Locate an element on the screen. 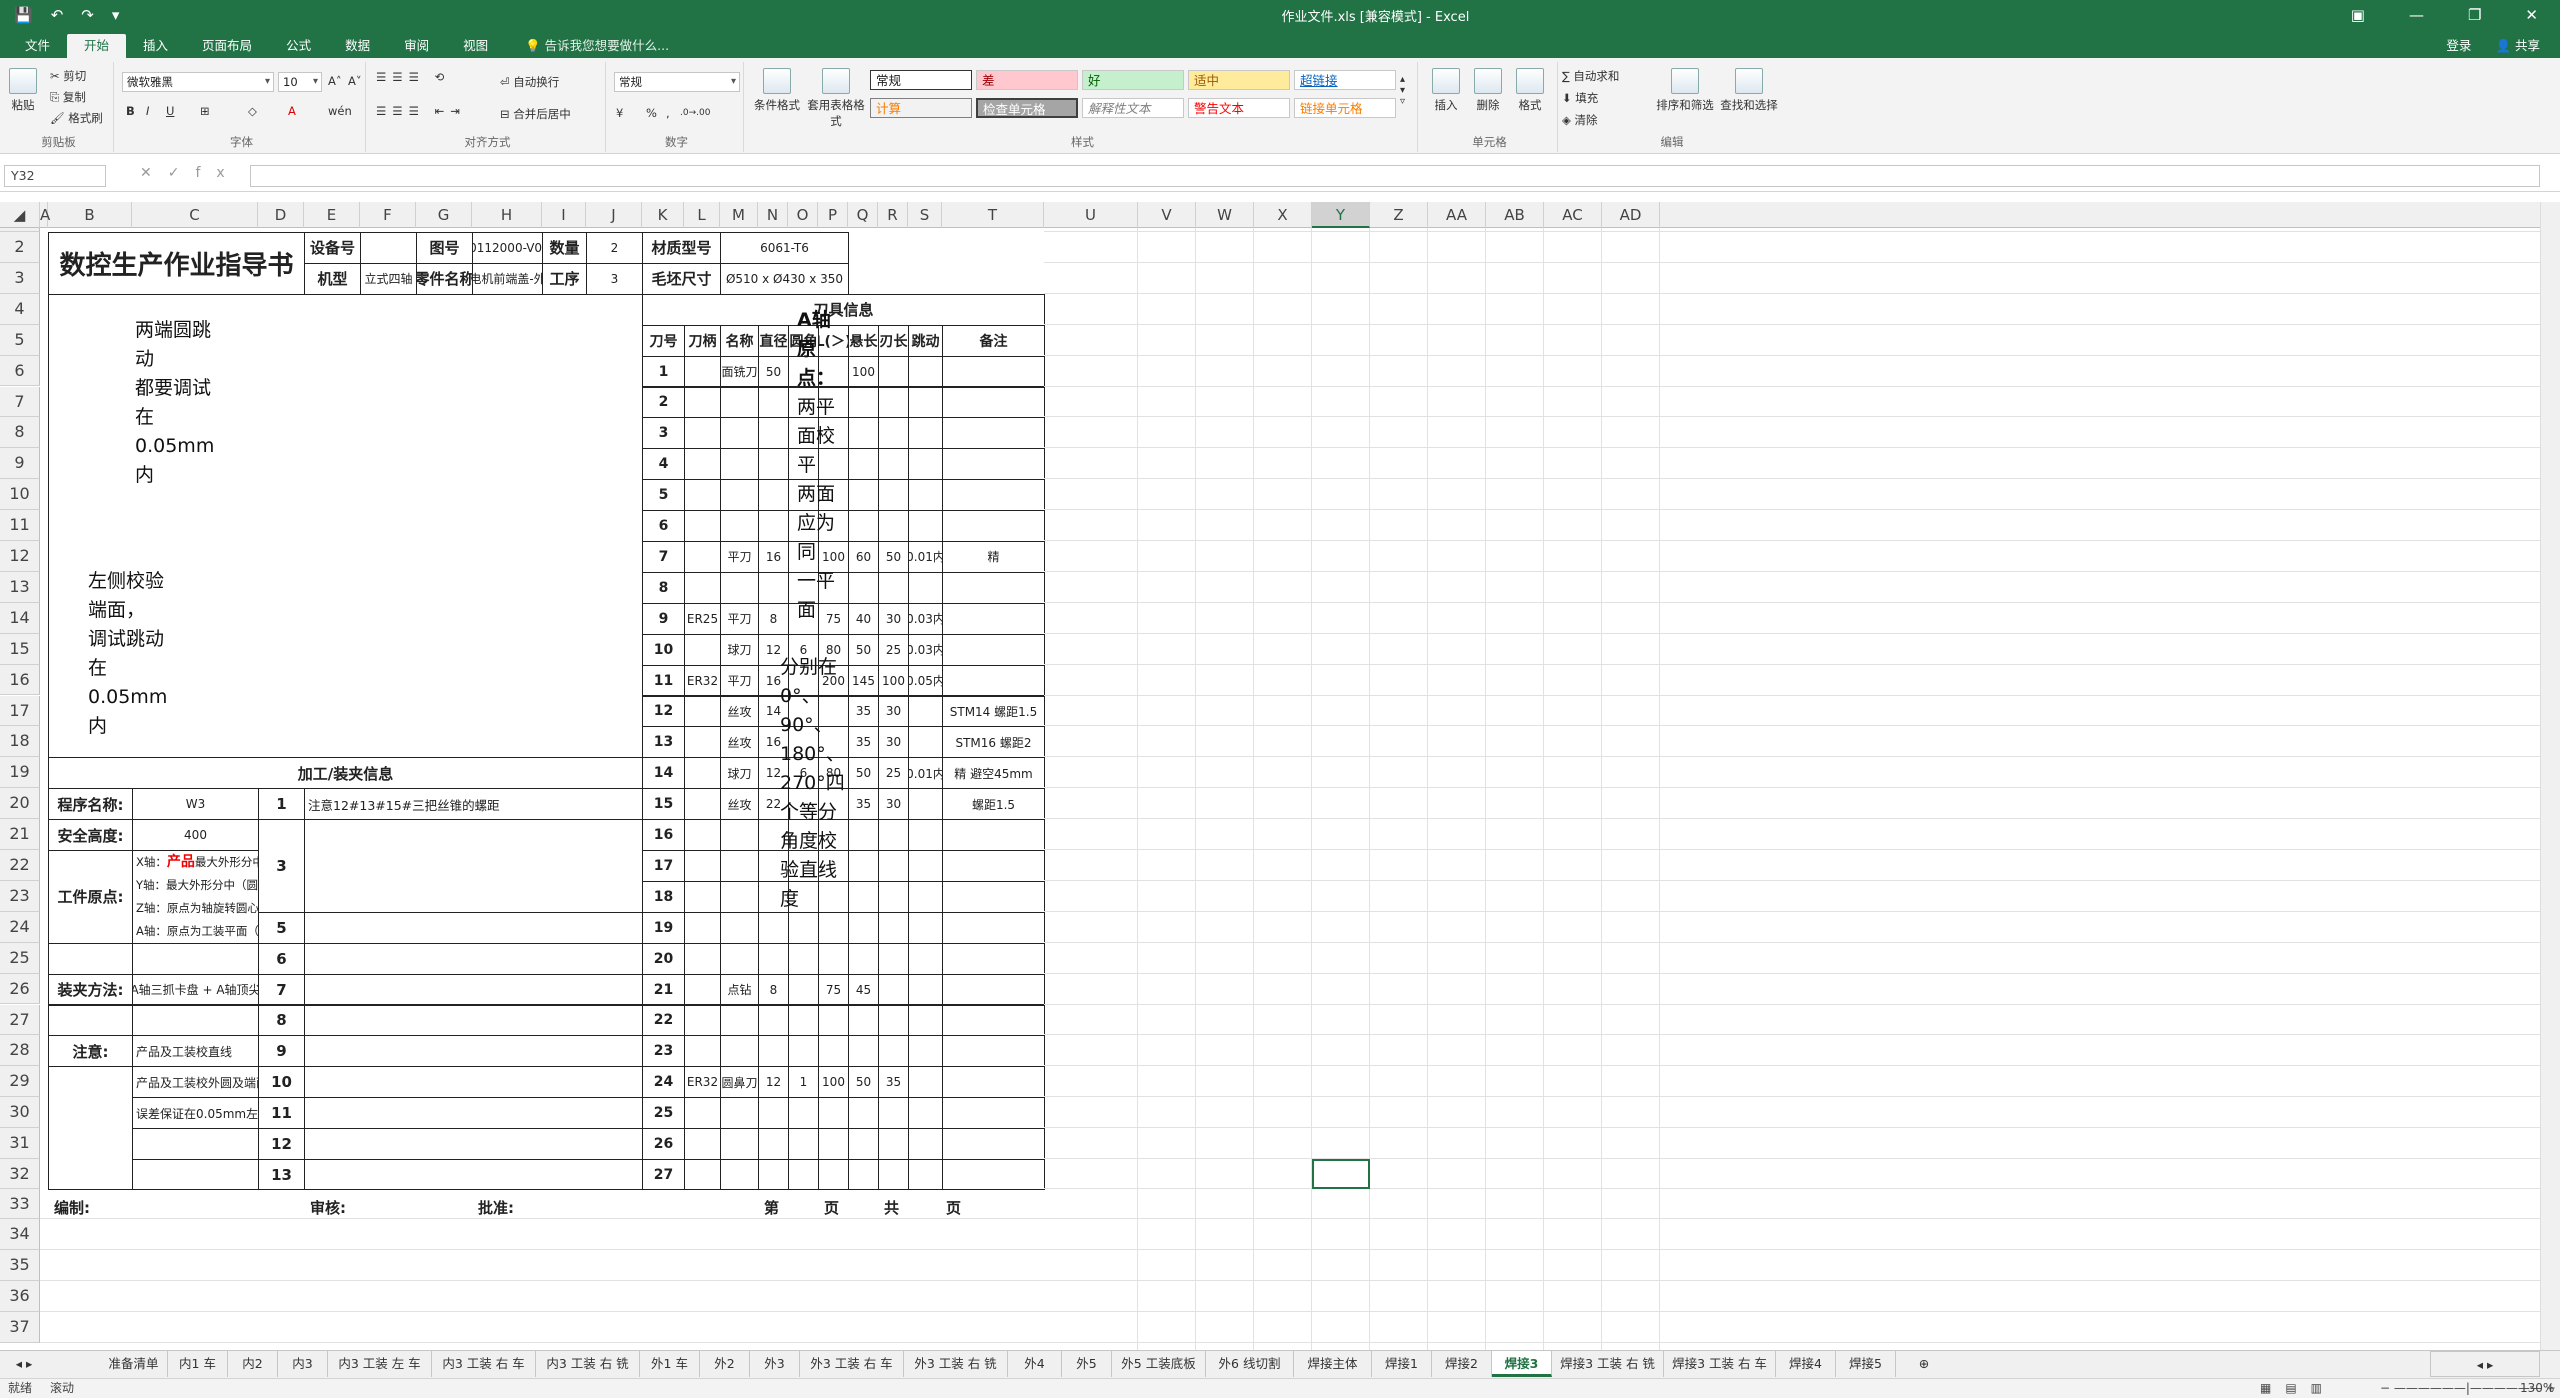 This screenshot has height=1398, width=2560. tool-cell: 25 is located at coordinates (893, 649).